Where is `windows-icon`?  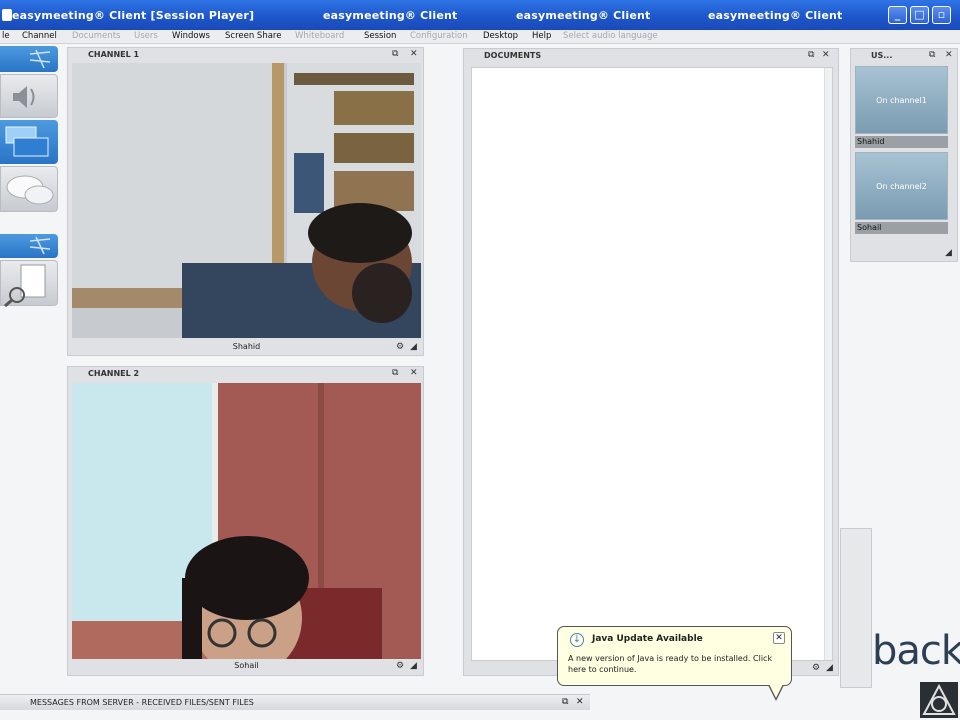 windows-icon is located at coordinates (27, 141).